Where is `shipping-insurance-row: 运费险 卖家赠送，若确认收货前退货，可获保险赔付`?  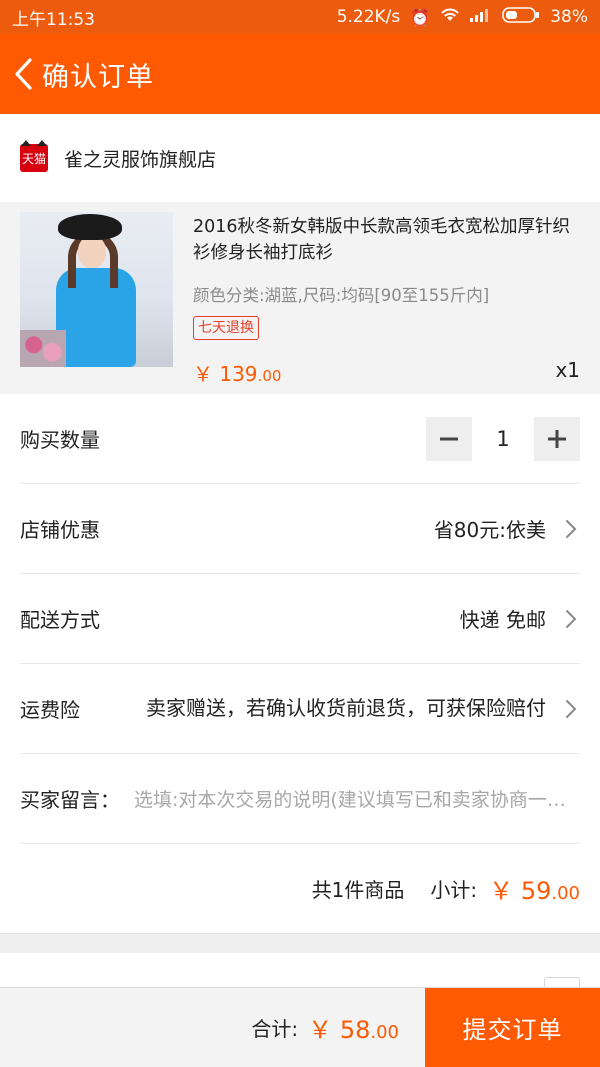 shipping-insurance-row: 运费险 卖家赠送，若确认收货前退货，可获保险赔付 is located at coordinates (300, 709).